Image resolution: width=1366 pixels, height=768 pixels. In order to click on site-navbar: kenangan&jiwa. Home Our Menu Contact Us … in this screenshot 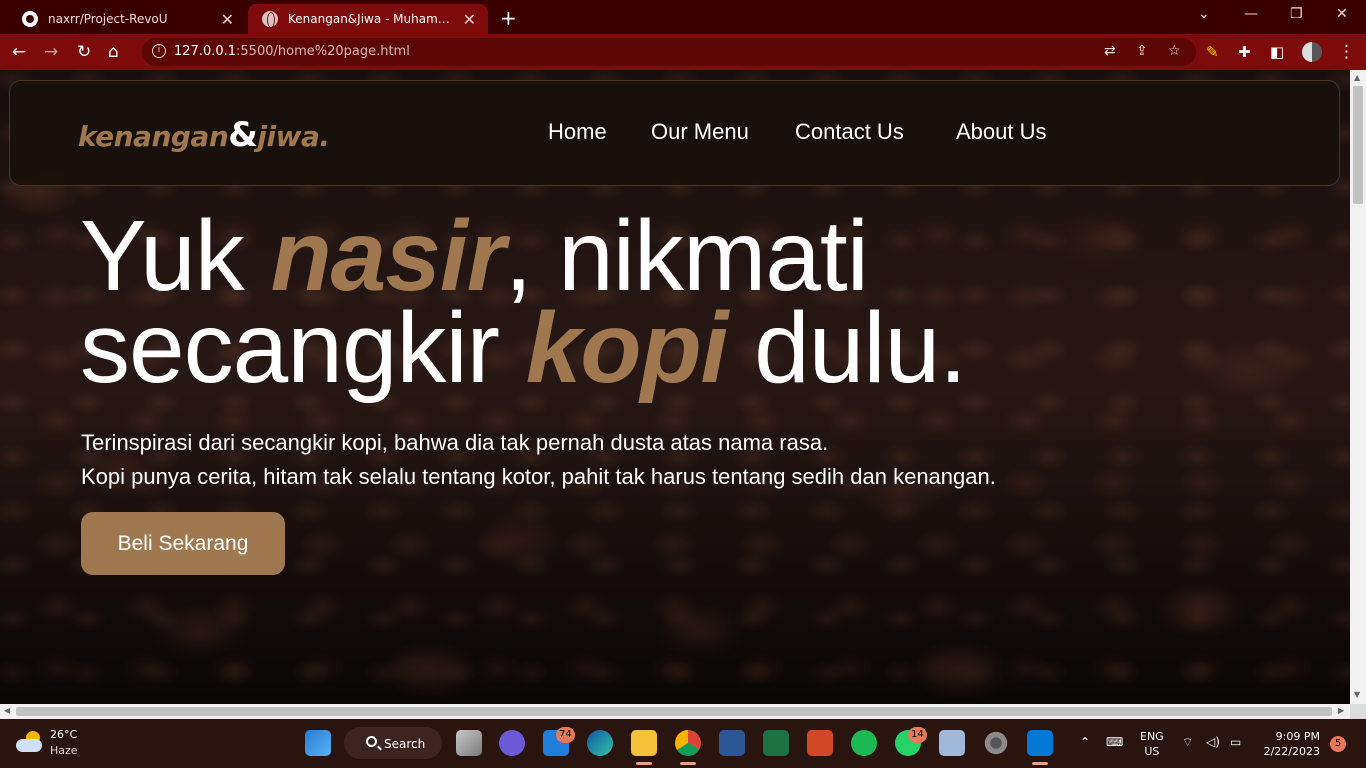, I will do `click(674, 133)`.